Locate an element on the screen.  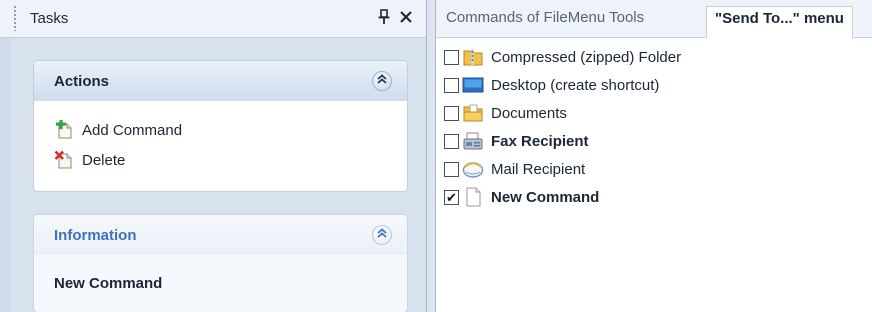
pin-icon is located at coordinates (384, 17).